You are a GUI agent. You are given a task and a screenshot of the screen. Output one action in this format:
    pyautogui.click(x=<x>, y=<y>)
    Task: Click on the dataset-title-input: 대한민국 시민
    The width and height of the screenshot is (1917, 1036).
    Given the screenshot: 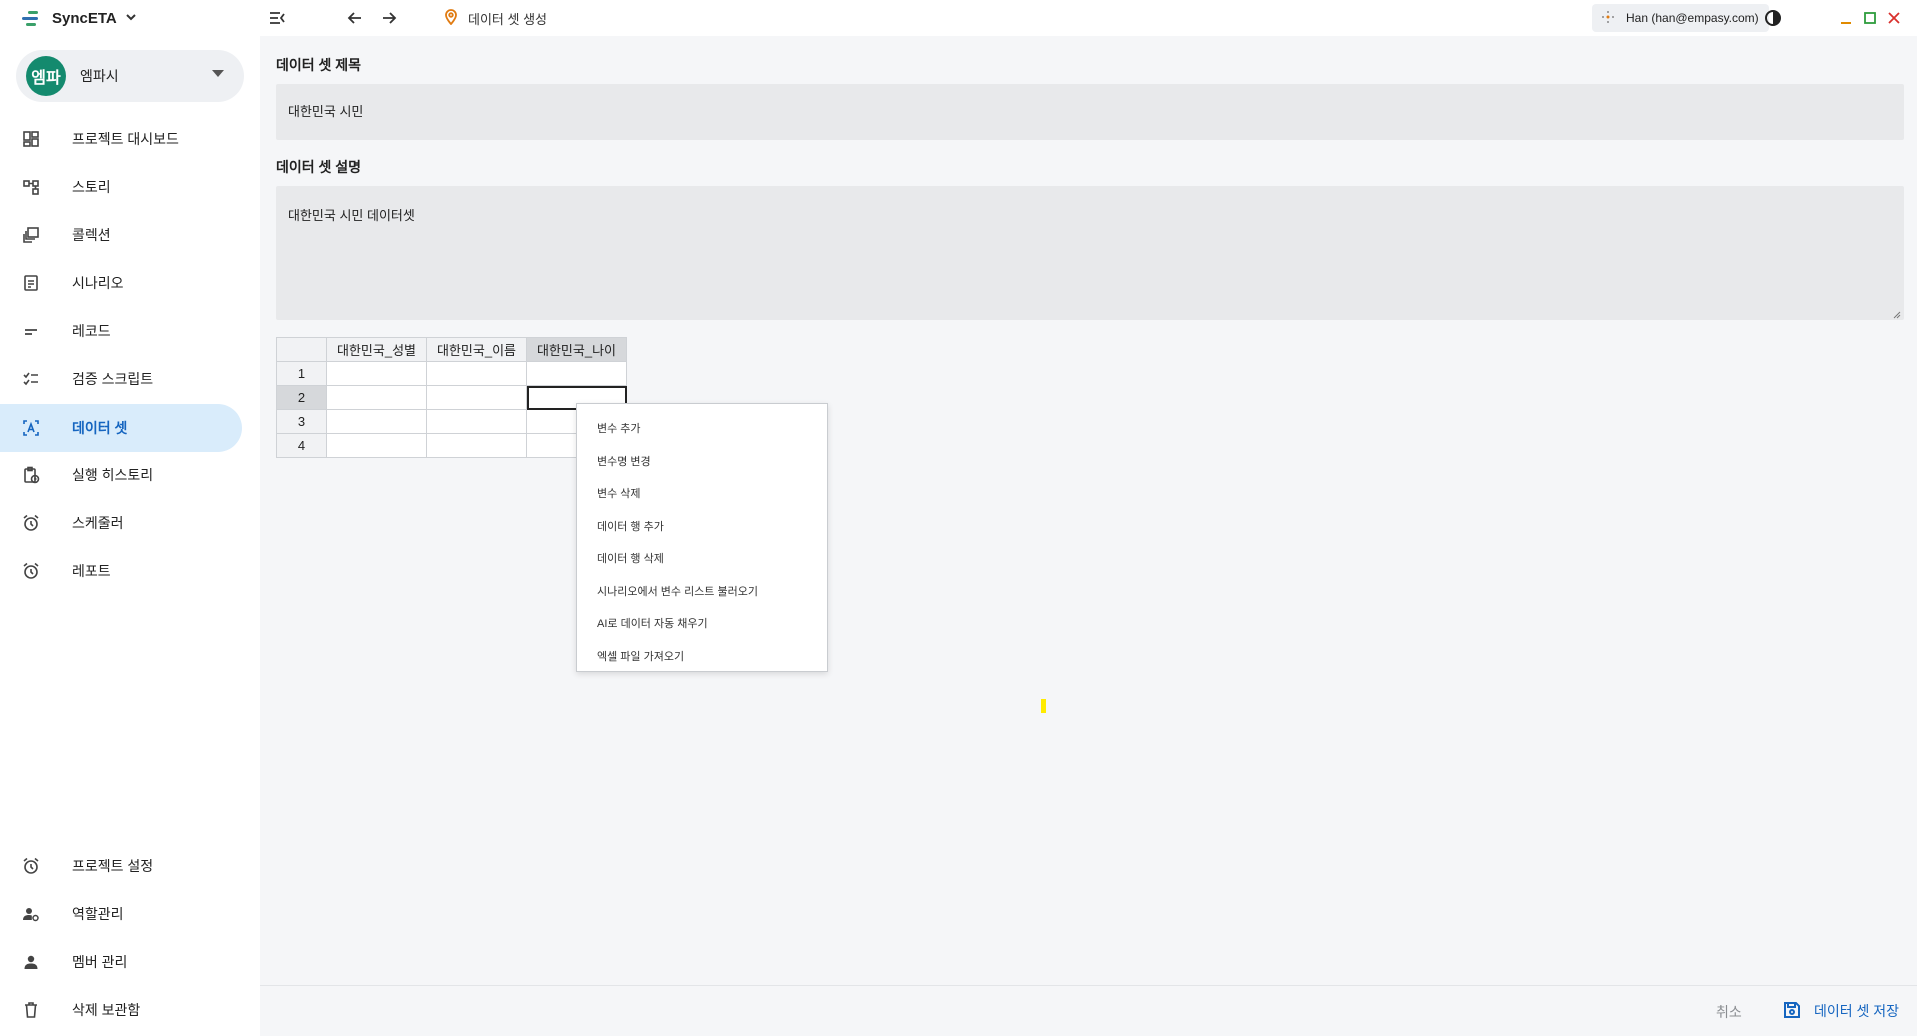 What is the action you would take?
    pyautogui.click(x=1090, y=112)
    